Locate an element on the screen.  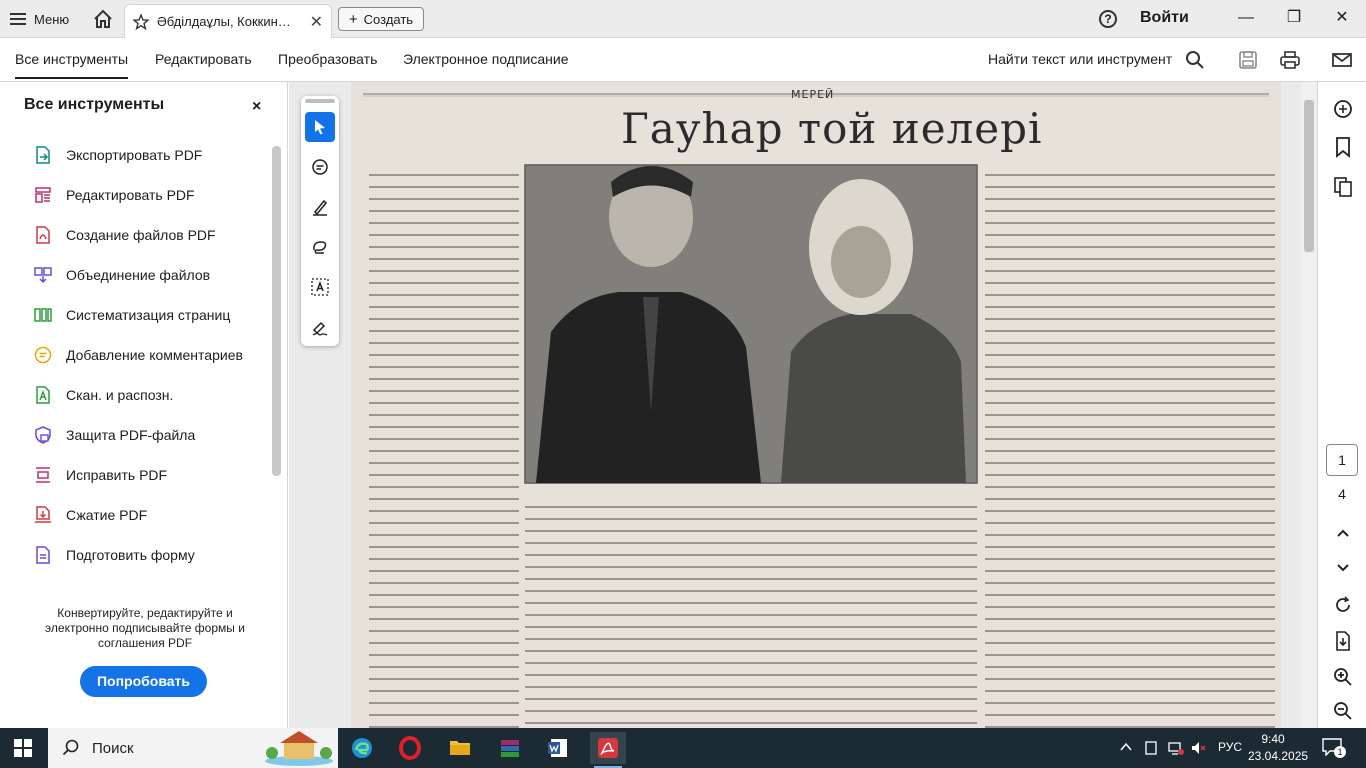
language-indicator: РУС is located at coordinates (1230, 747).